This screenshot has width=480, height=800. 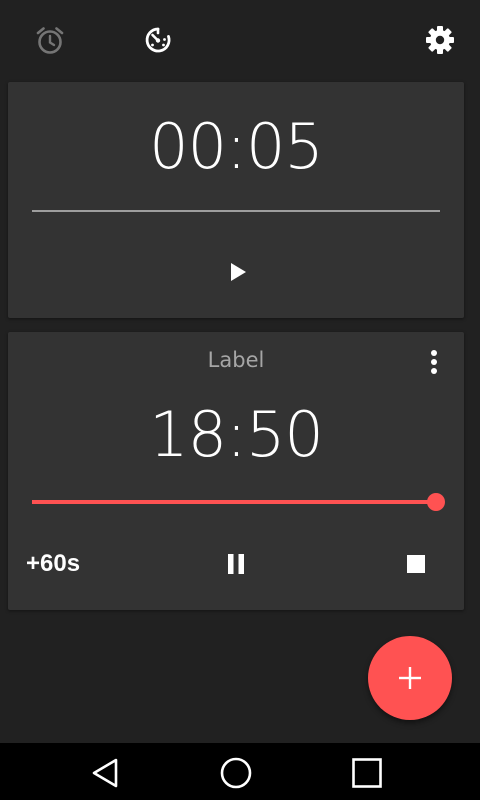 What do you see at coordinates (236, 773) in the screenshot?
I see `home-icon` at bounding box center [236, 773].